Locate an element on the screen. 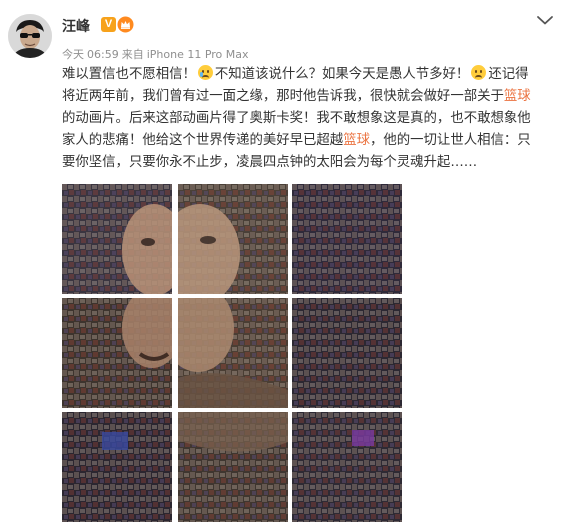 The image size is (564, 526). post-line-2: 将近两年前，我们曾有过一面之缘，那时他告诉我，很快就会做好一部关于篮球 is located at coordinates (310, 97).